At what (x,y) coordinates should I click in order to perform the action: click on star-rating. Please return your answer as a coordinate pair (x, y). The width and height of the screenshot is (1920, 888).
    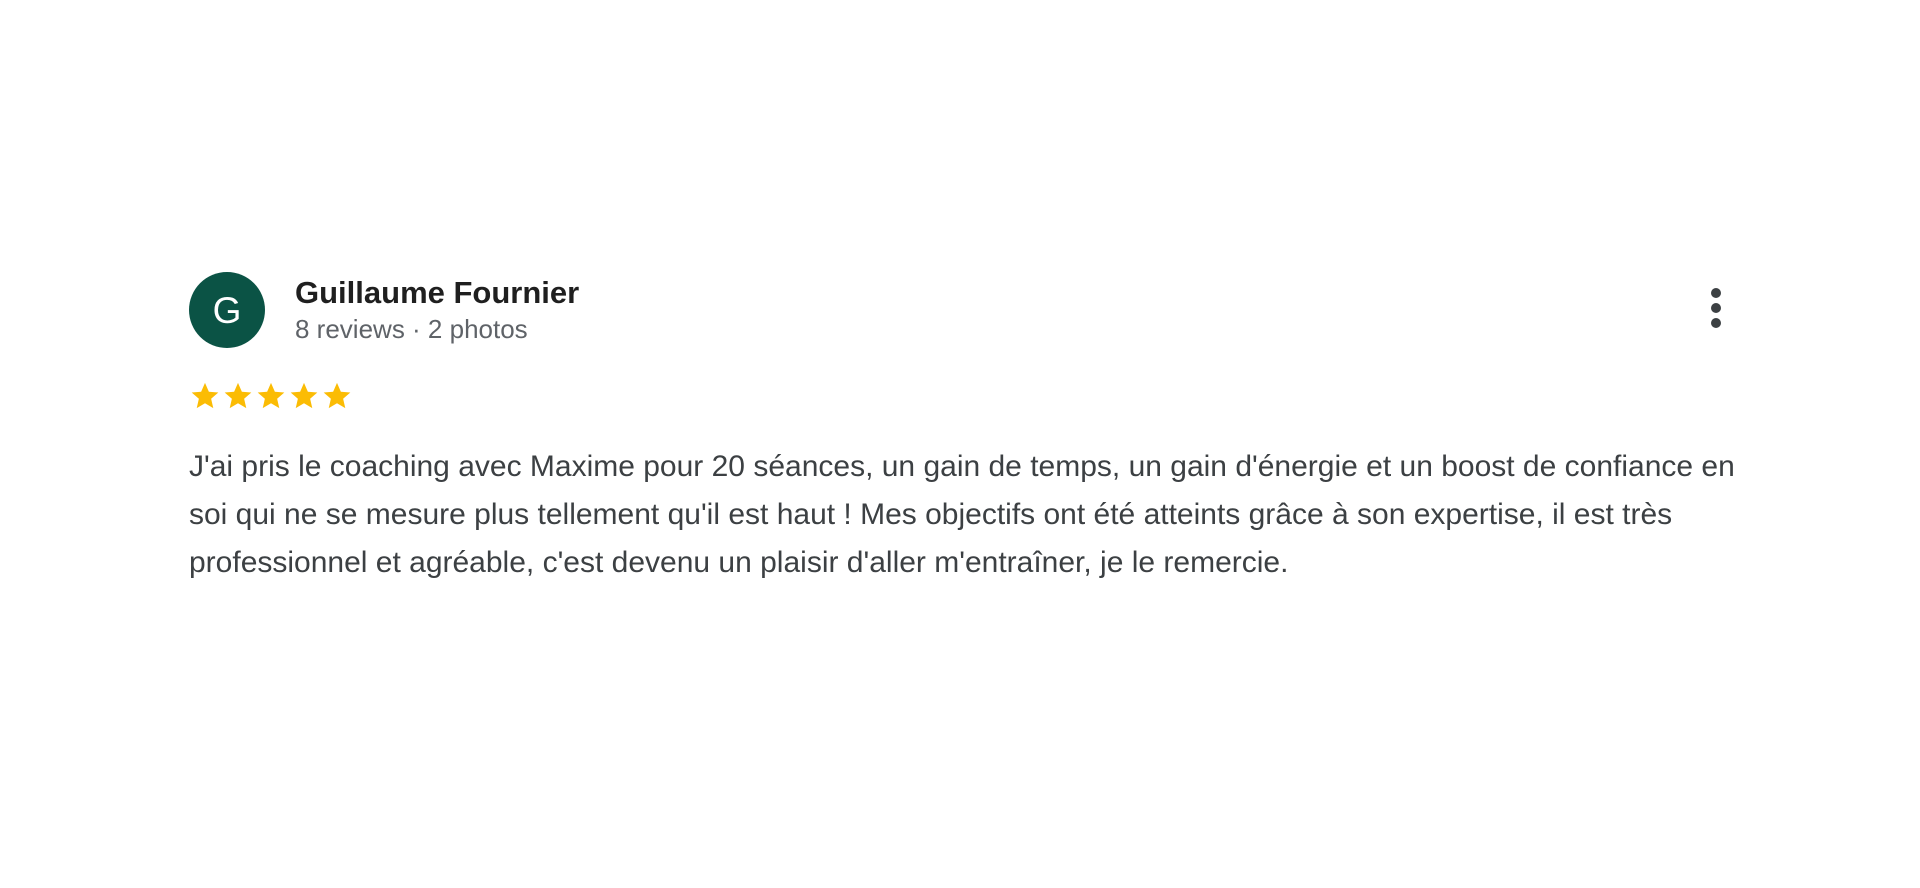
    Looking at the image, I should click on (271, 396).